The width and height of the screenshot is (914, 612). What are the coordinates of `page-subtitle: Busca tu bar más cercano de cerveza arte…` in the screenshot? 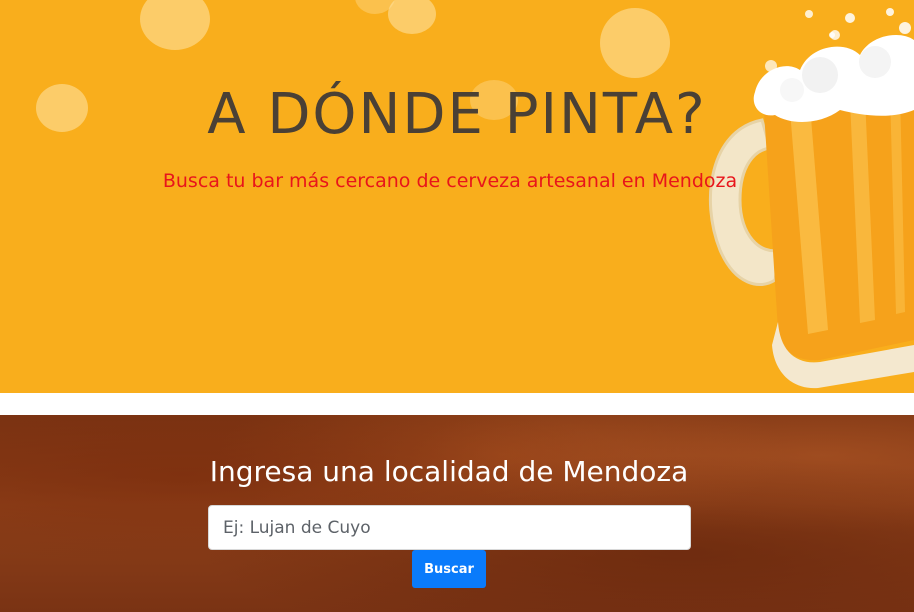 It's located at (450, 181).